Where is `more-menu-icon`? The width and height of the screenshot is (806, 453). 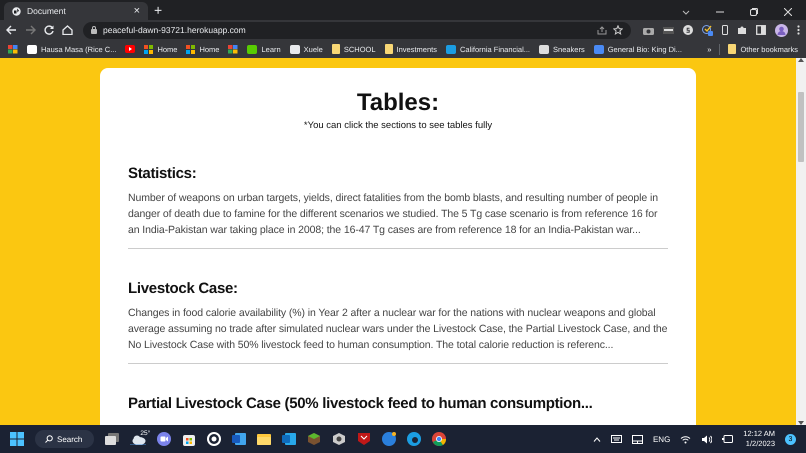 more-menu-icon is located at coordinates (798, 30).